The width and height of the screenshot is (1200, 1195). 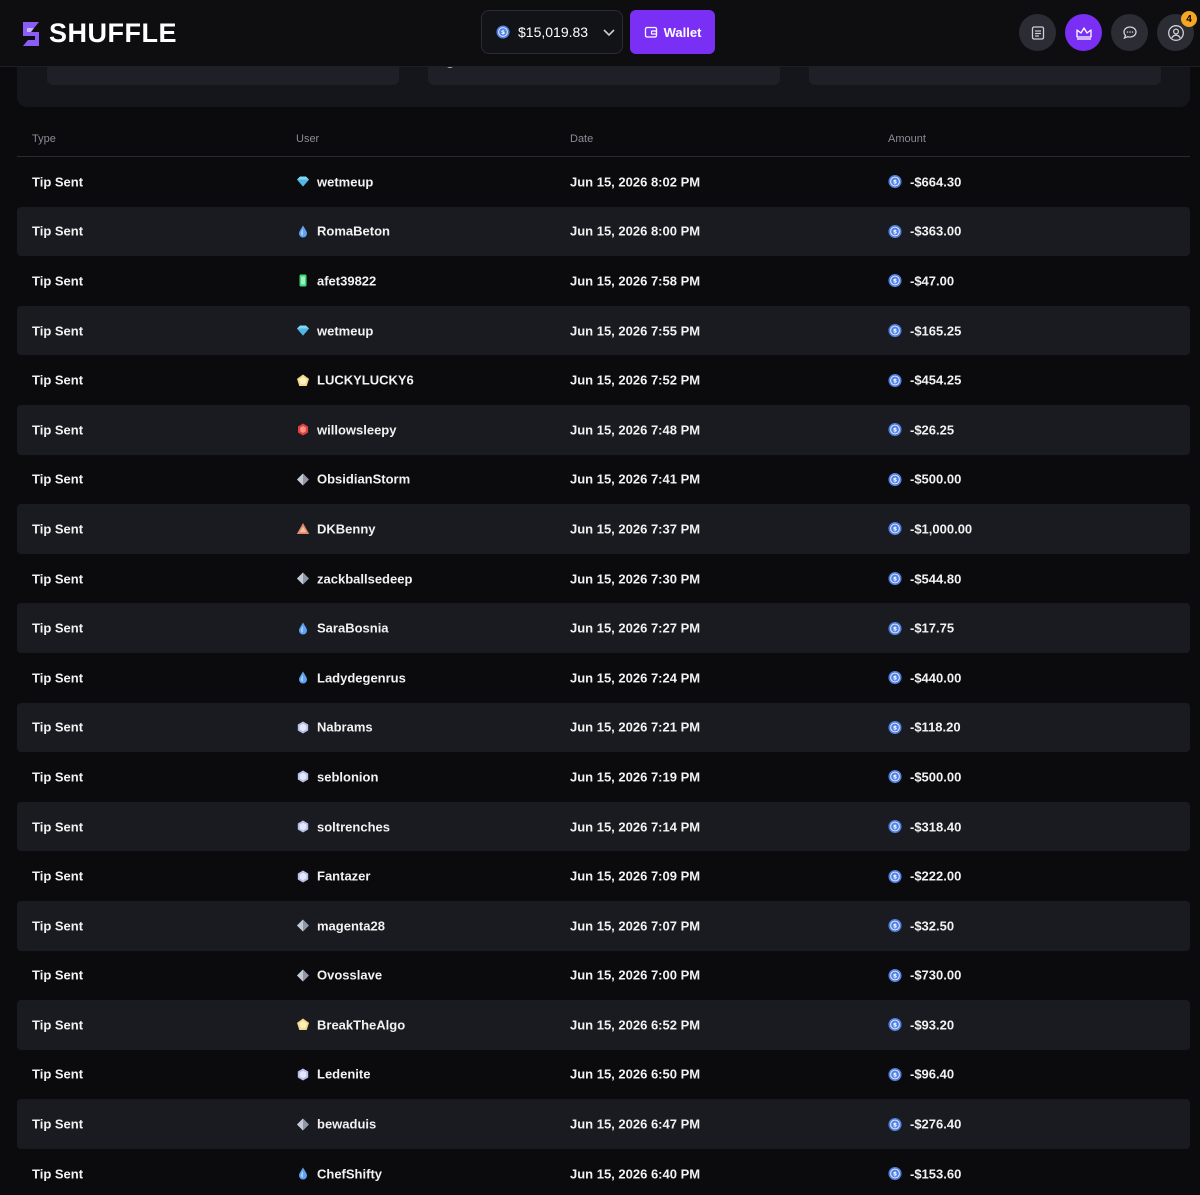 I want to click on username: zackballsedeep, so click(x=365, y=579).